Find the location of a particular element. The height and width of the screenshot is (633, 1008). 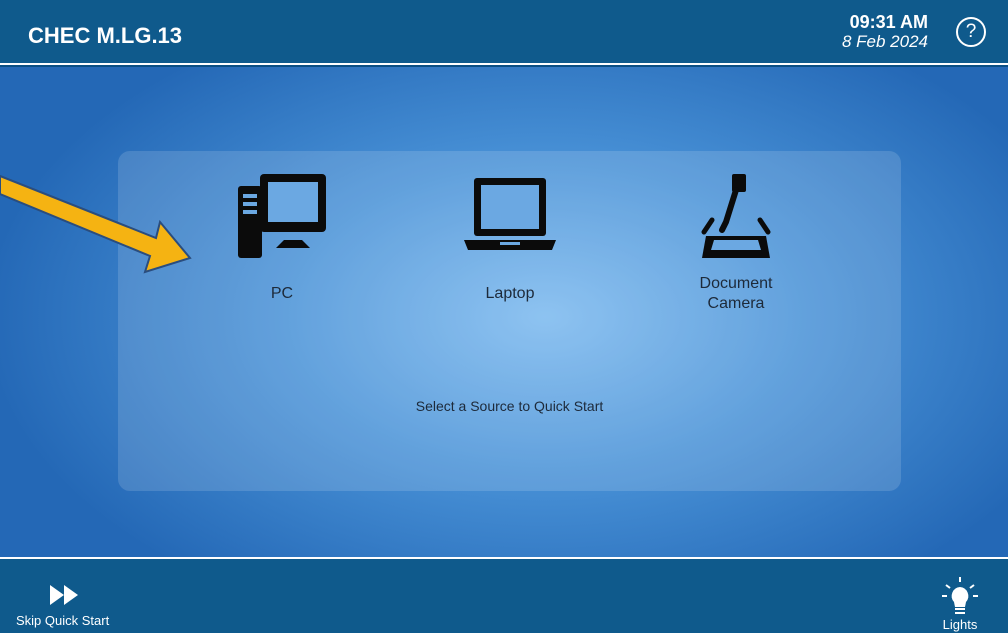

top-bar: CHEC M.LG.13 09:31 AM 8 Feb 2024 ? is located at coordinates (504, 32).